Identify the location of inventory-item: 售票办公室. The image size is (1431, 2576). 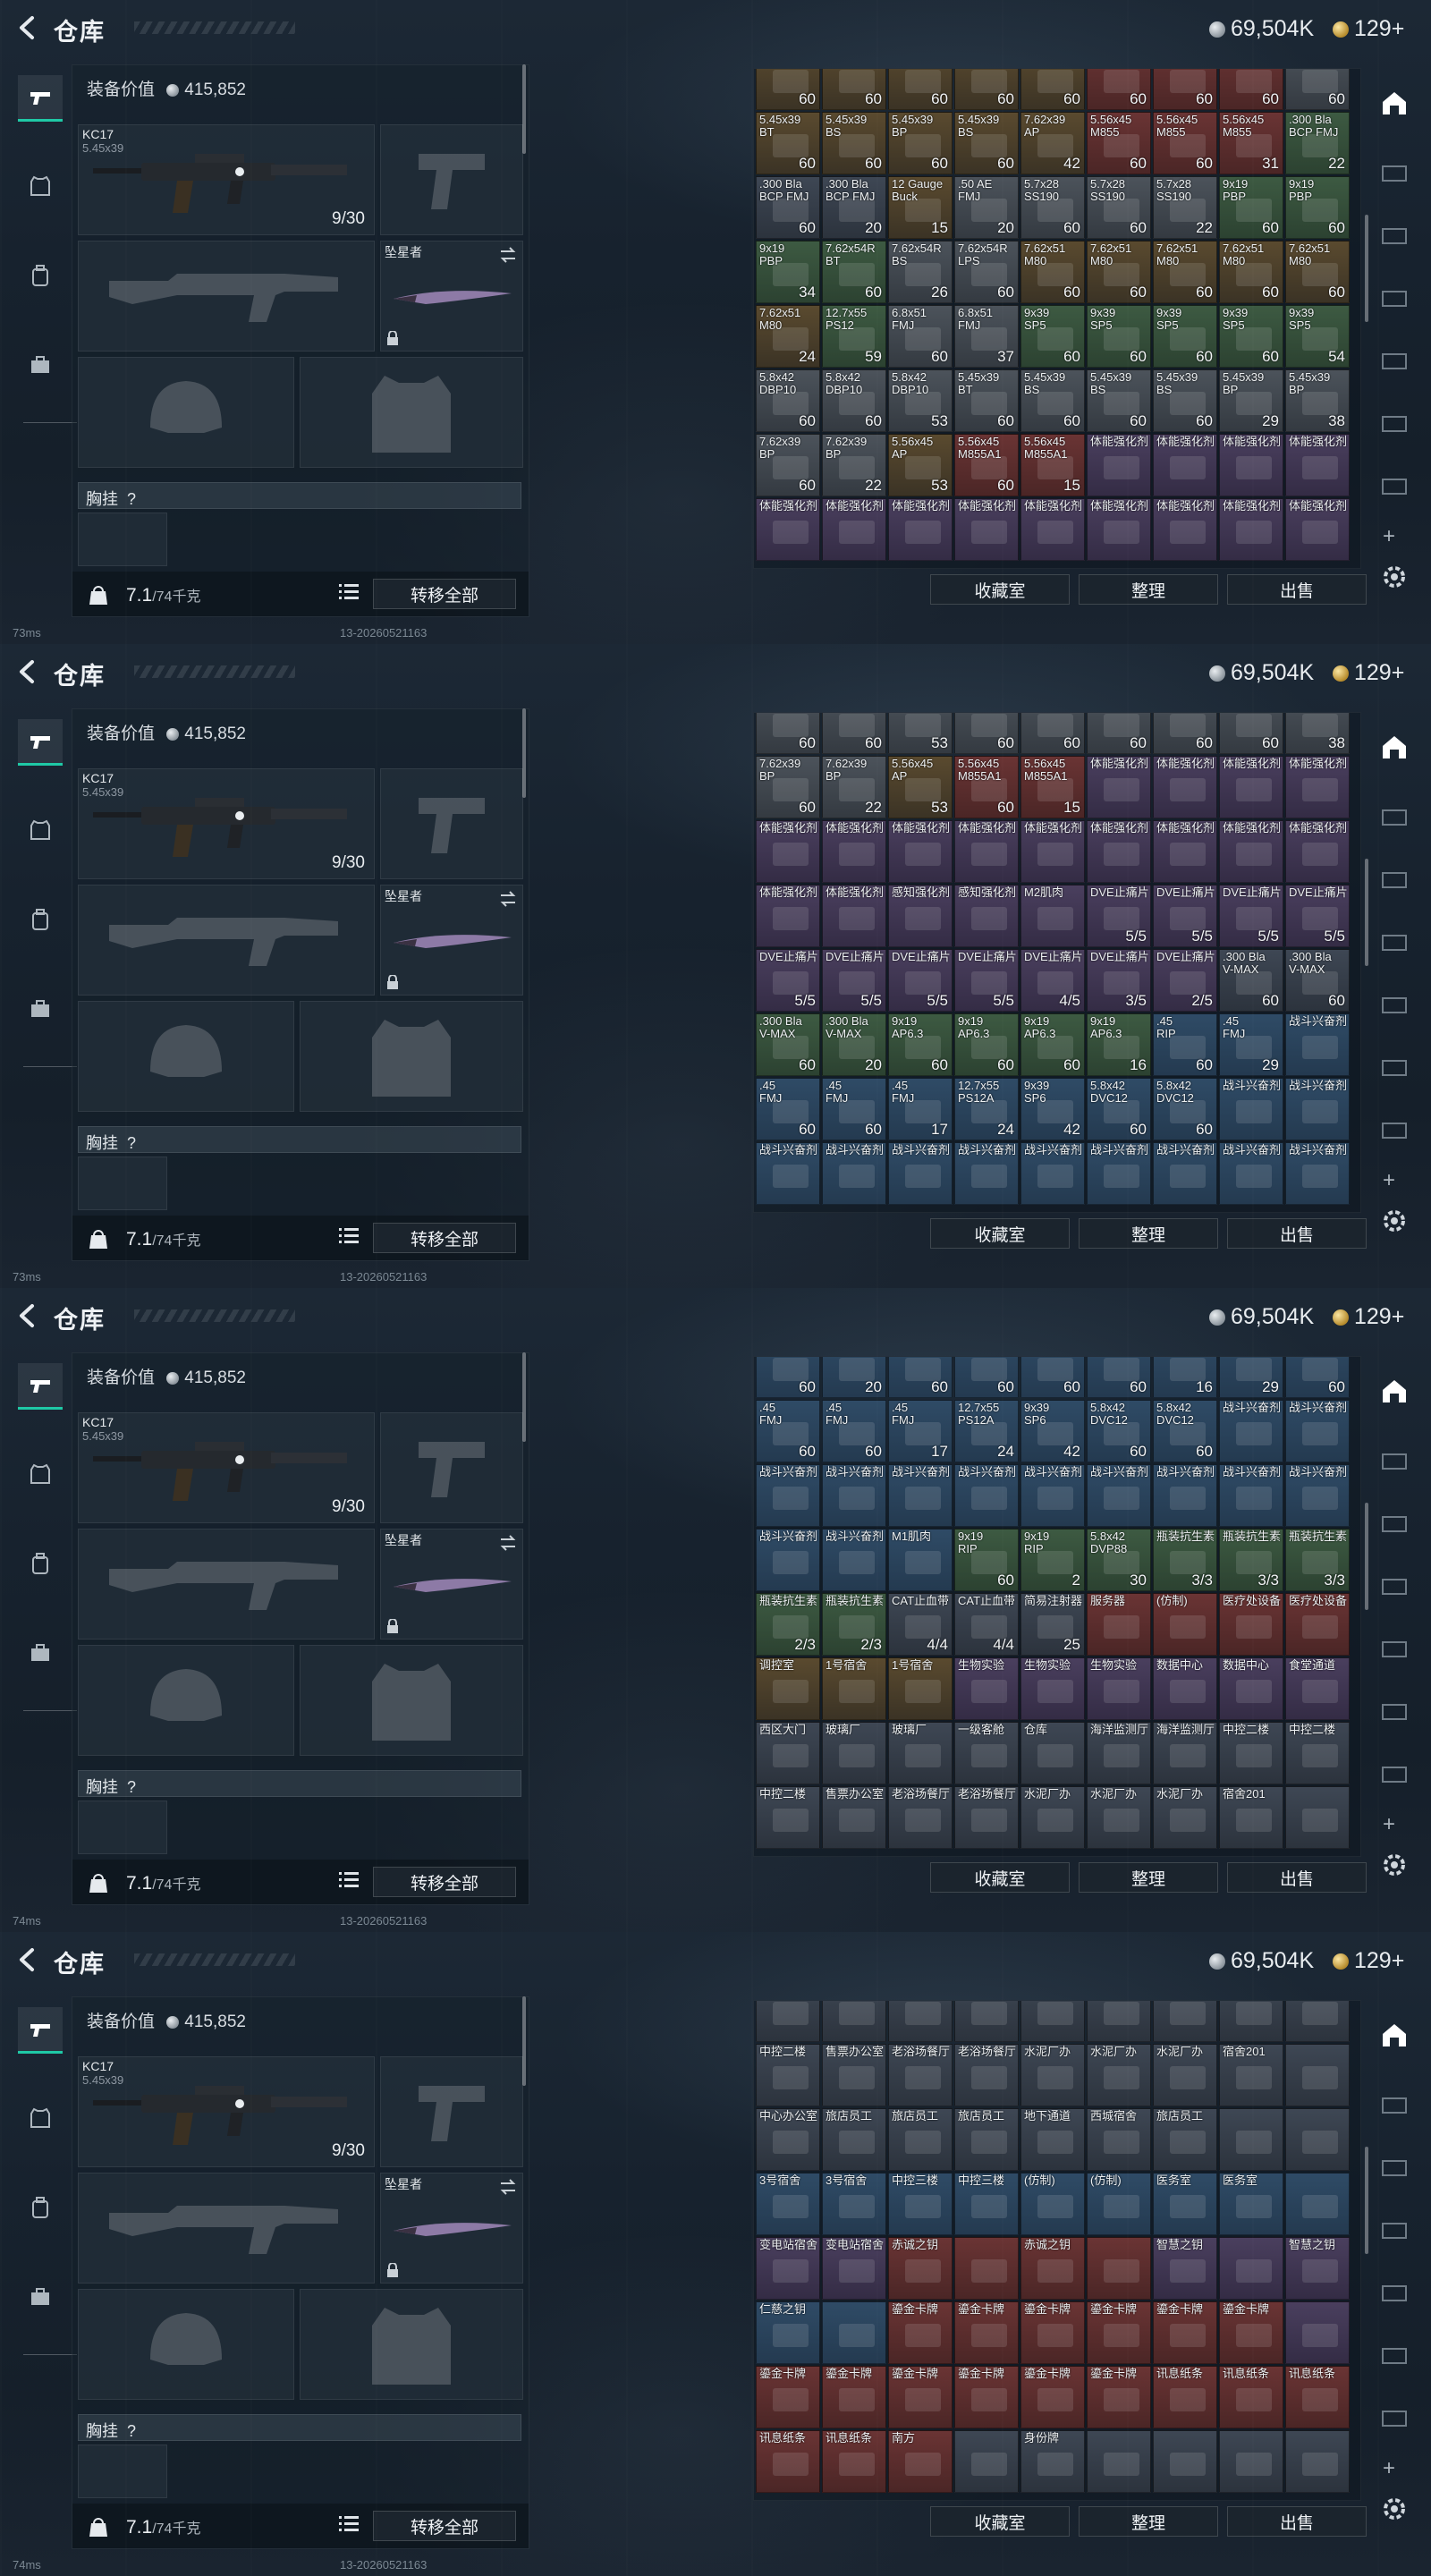
(854, 1817).